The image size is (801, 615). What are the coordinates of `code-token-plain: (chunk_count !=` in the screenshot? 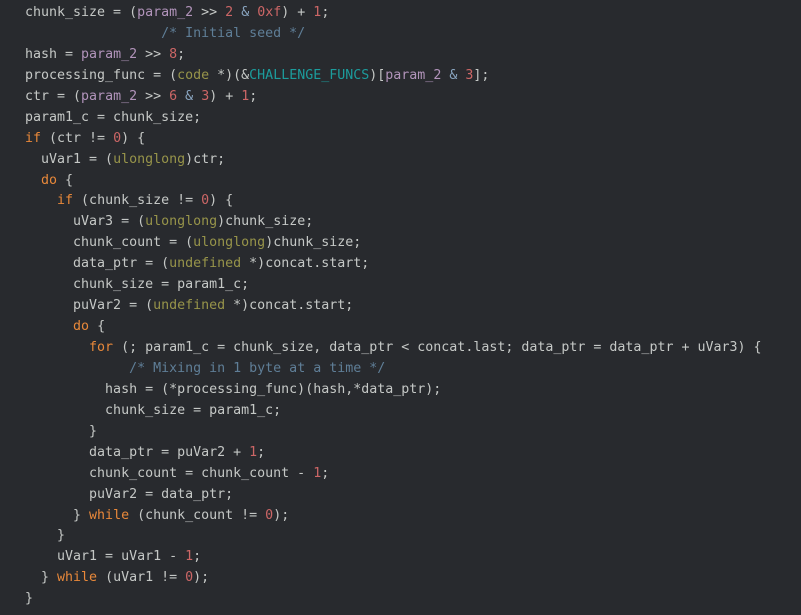 It's located at (197, 515).